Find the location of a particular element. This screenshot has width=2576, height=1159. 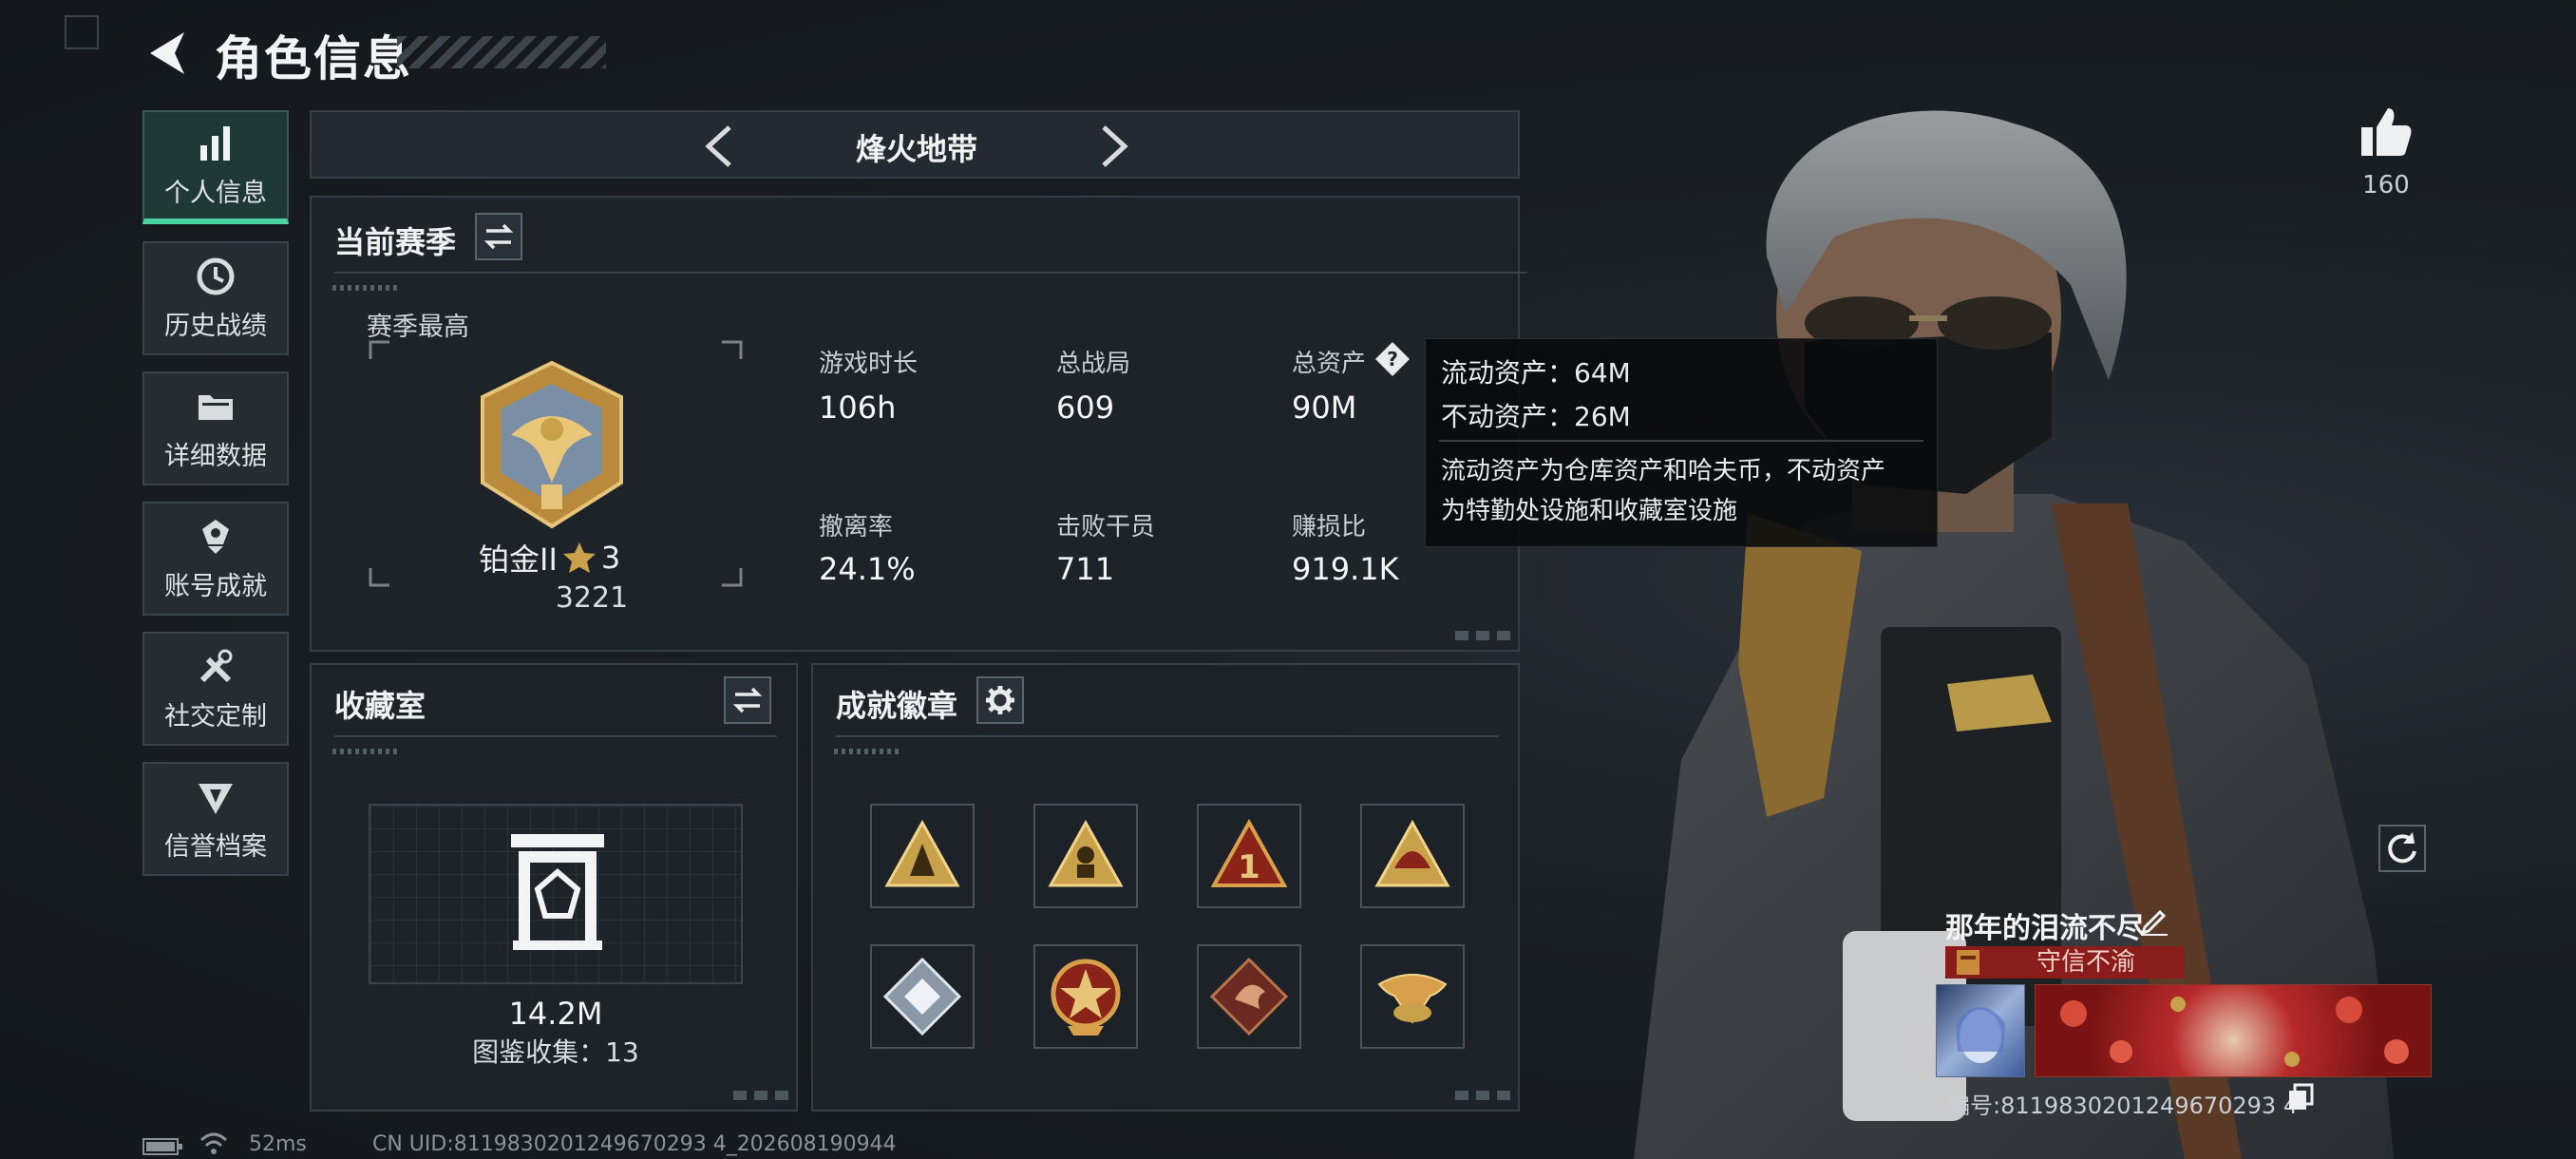

badge-helmet is located at coordinates (1412, 856).